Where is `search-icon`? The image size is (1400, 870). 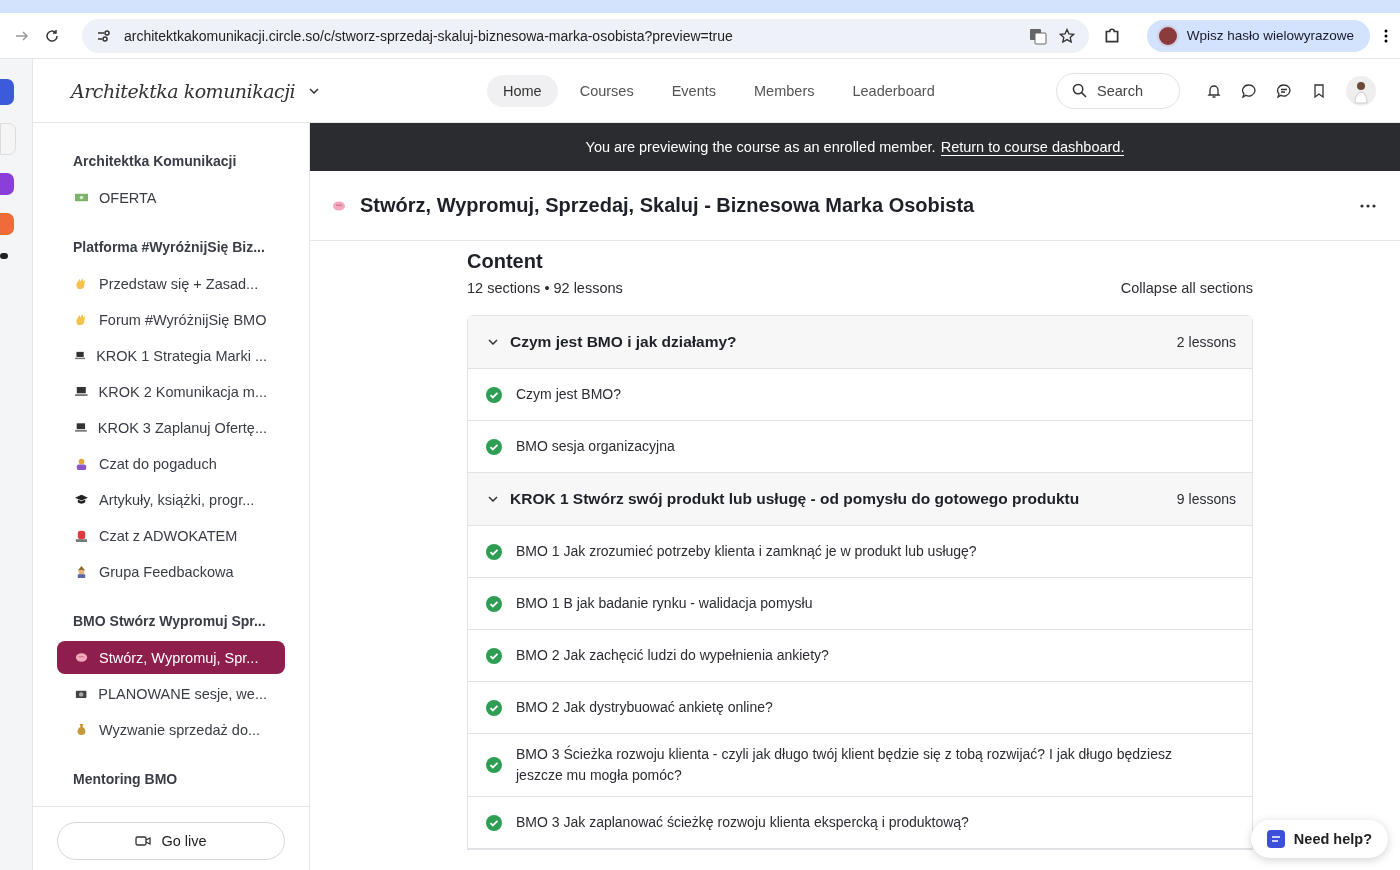 search-icon is located at coordinates (1079, 90).